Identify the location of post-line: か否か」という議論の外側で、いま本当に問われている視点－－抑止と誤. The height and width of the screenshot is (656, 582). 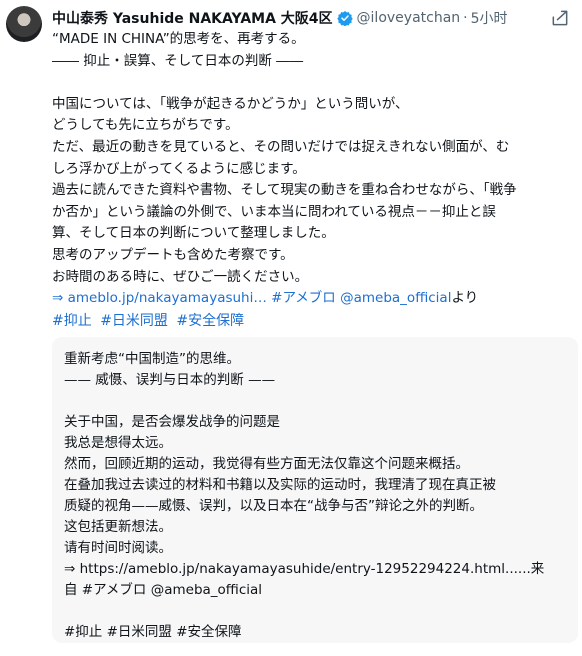
(274, 211).